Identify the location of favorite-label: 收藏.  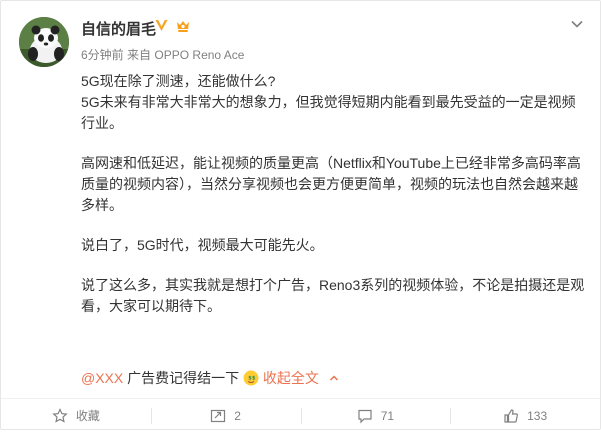
(87, 416).